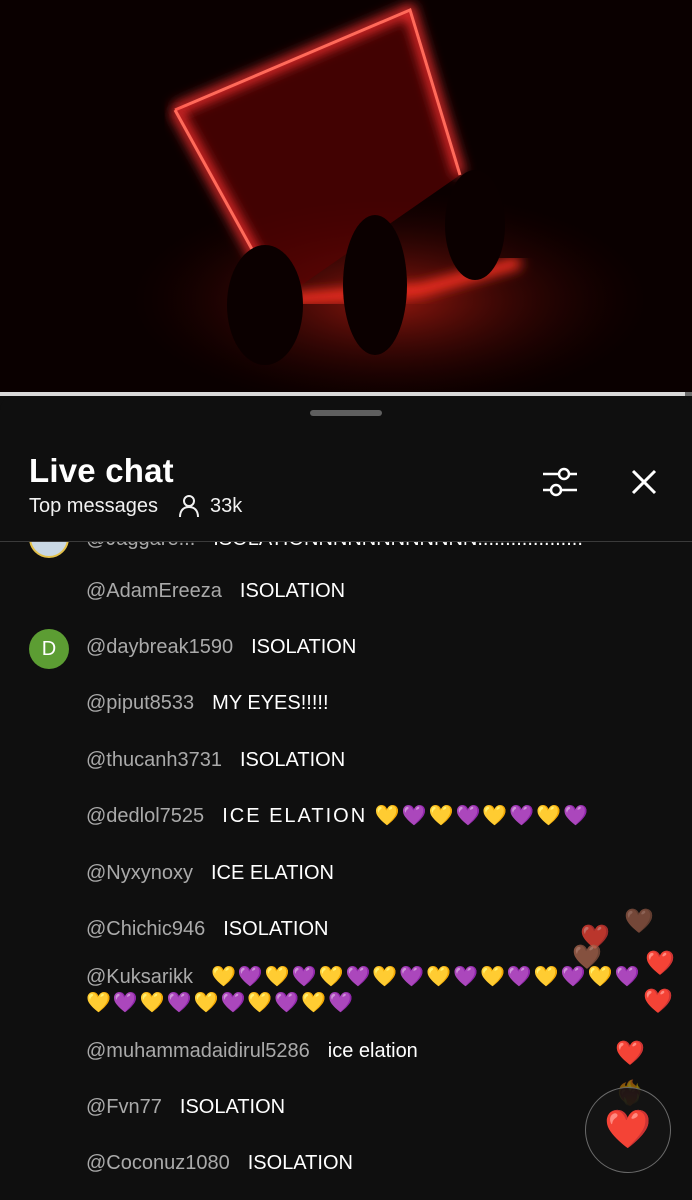  Describe the element at coordinates (270, 703) in the screenshot. I see `message-text: MY EYES!!!!!` at that location.